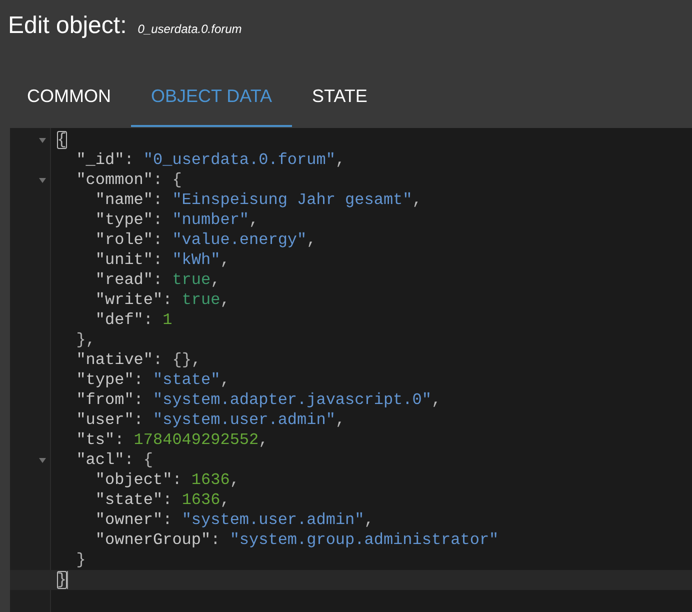 This screenshot has width=692, height=612. I want to click on tab: COMMON, so click(69, 100).